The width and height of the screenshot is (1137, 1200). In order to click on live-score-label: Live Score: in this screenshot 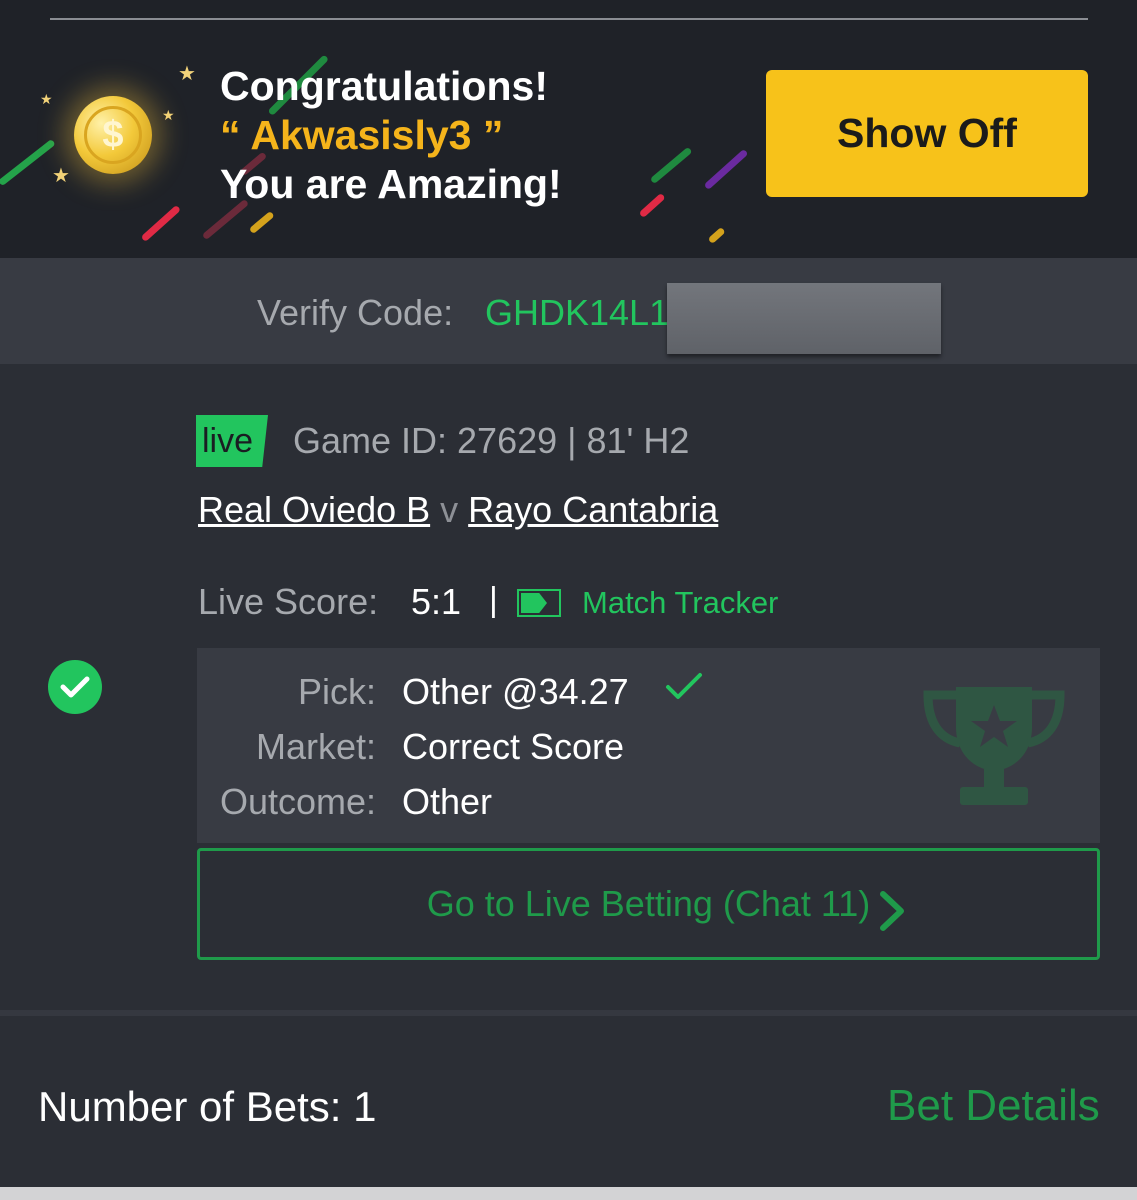, I will do `click(288, 601)`.